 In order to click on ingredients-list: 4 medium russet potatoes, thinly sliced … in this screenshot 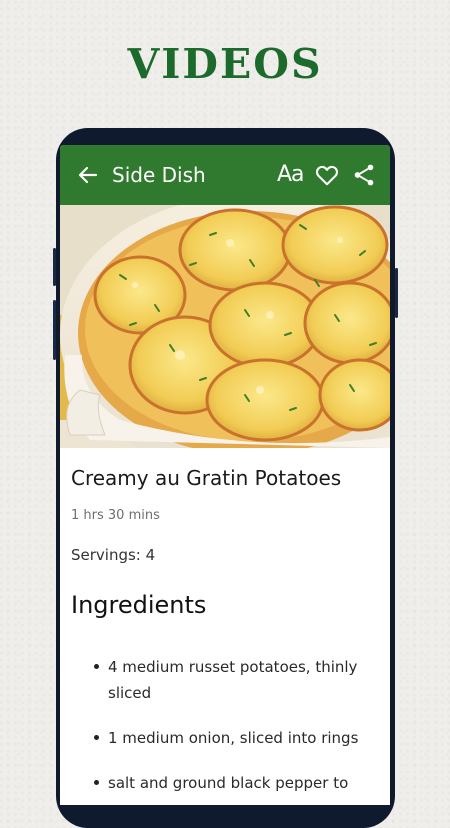, I will do `click(234, 729)`.